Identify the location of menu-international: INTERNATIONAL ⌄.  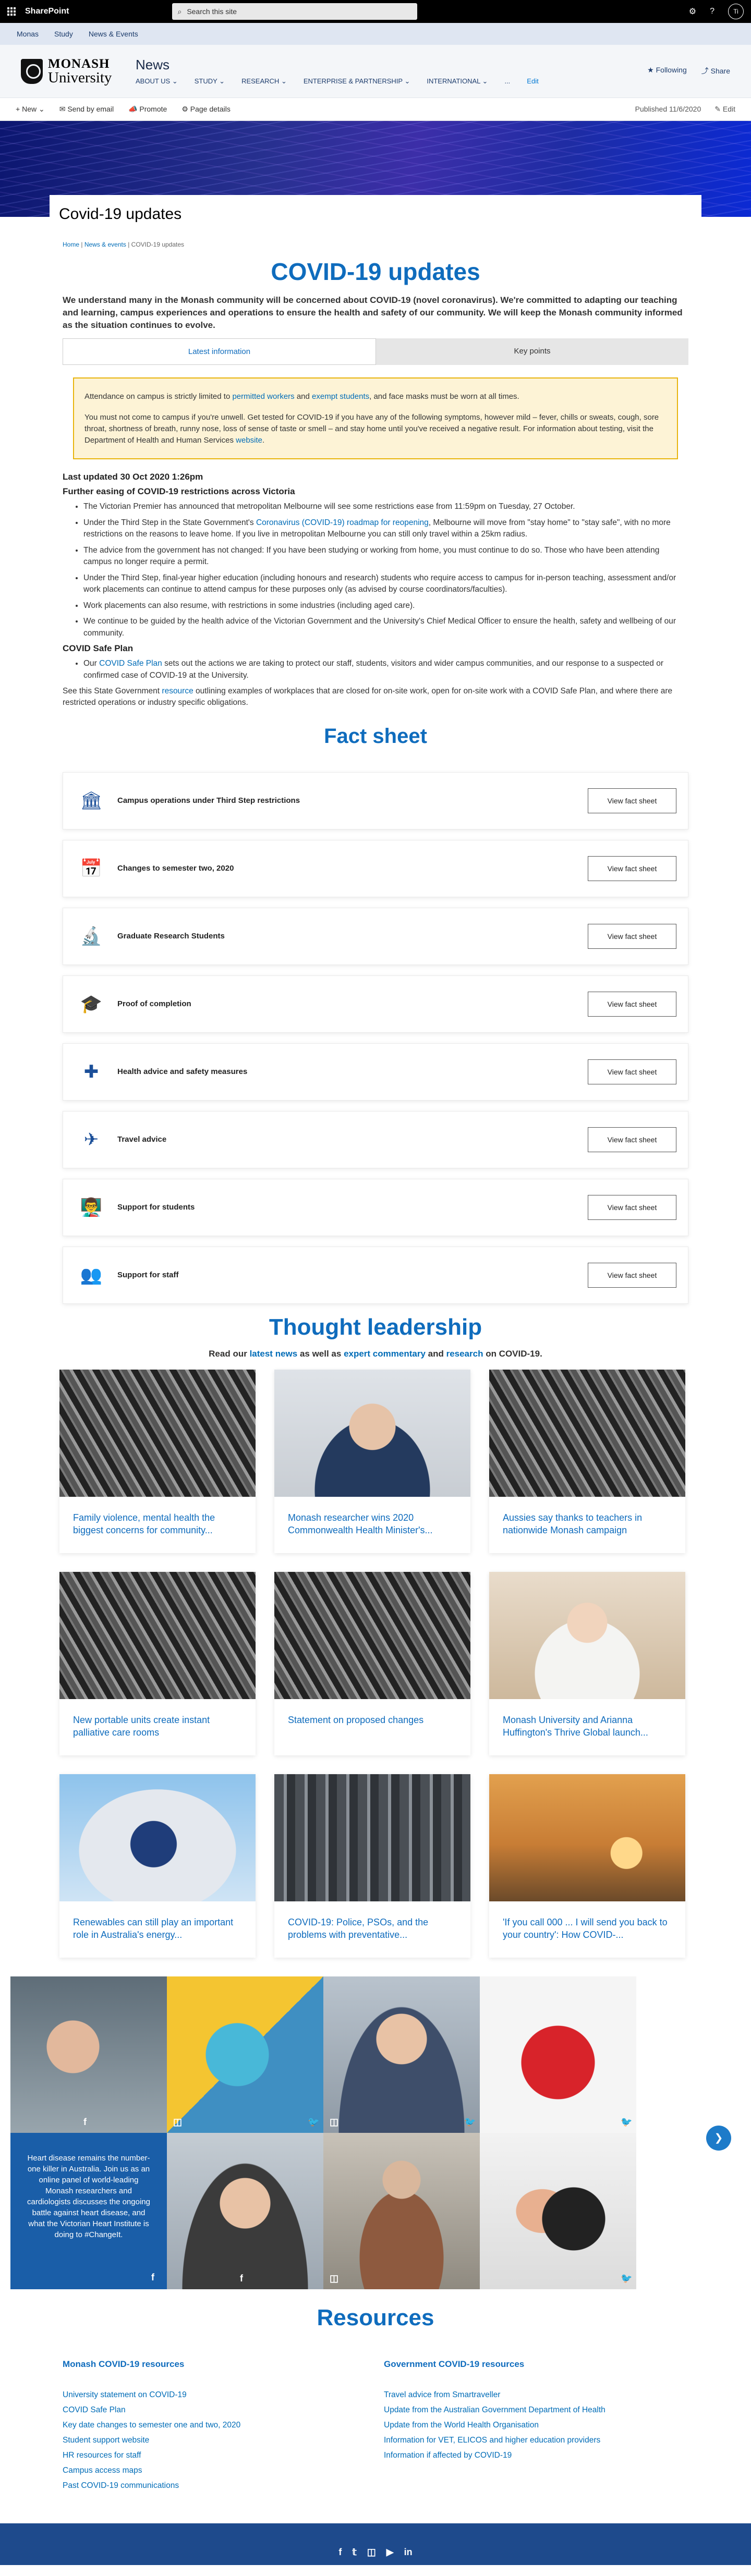
(457, 81).